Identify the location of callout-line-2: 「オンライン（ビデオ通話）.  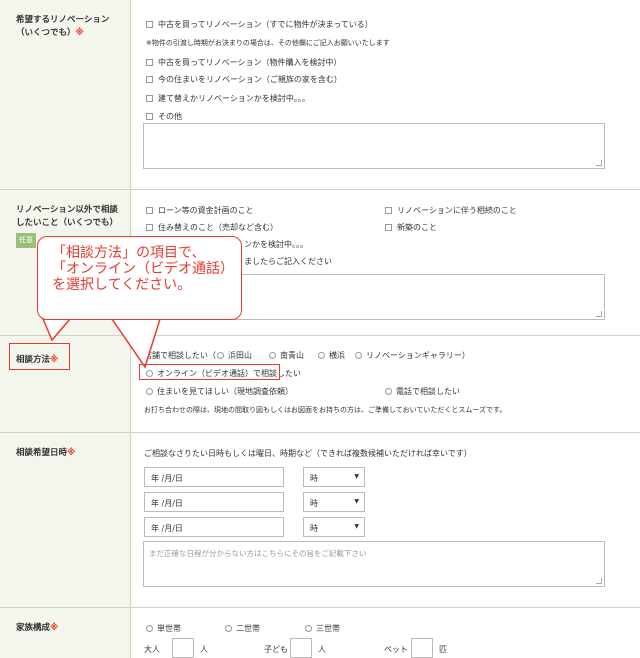
(143, 269).